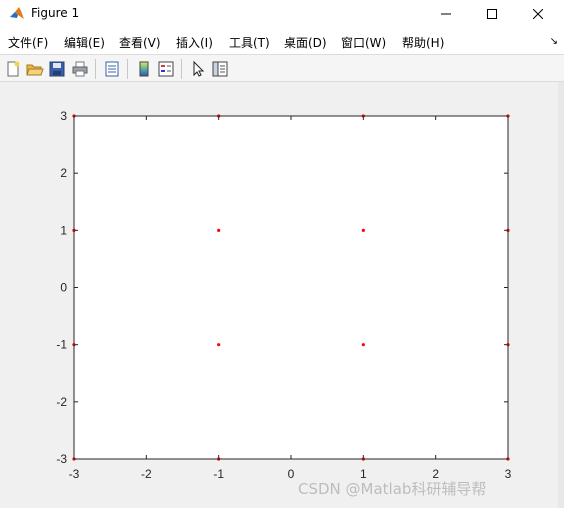  What do you see at coordinates (80, 69) in the screenshot?
I see `print-icon` at bounding box center [80, 69].